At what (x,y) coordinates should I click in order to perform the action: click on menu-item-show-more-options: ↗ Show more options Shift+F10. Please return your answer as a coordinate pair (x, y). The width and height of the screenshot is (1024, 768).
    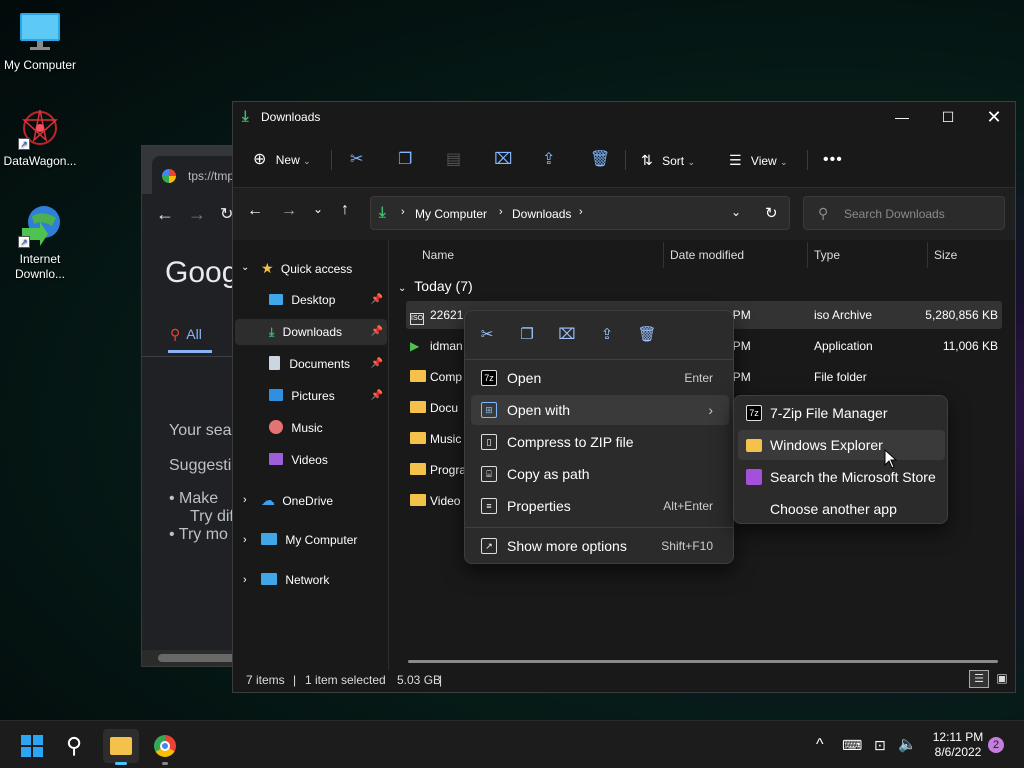
    Looking at the image, I should click on (600, 546).